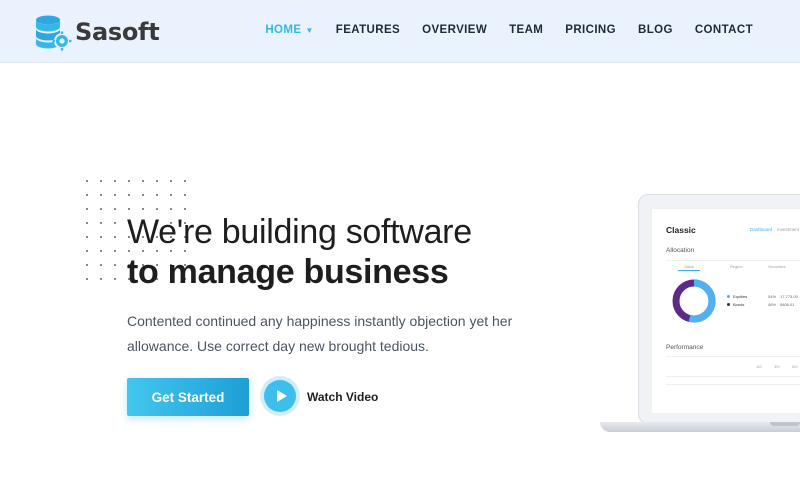  I want to click on legend-label: Bonds, so click(739, 304).